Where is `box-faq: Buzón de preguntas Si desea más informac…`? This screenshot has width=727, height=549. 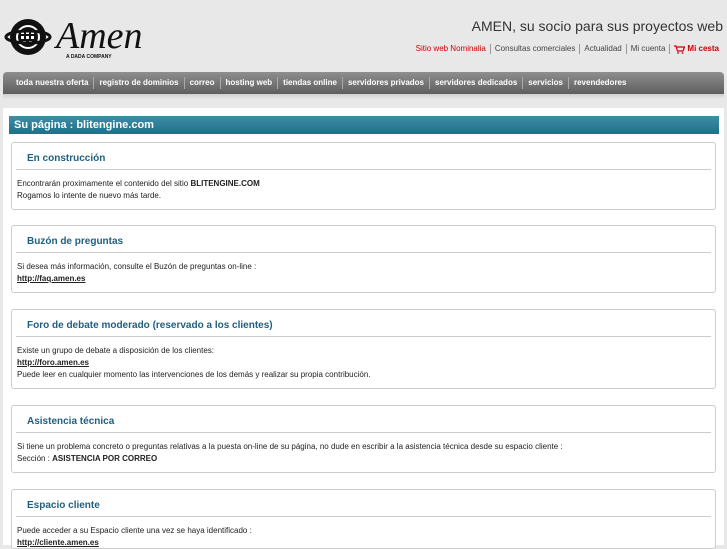 box-faq: Buzón de preguntas Si desea más informac… is located at coordinates (363, 259).